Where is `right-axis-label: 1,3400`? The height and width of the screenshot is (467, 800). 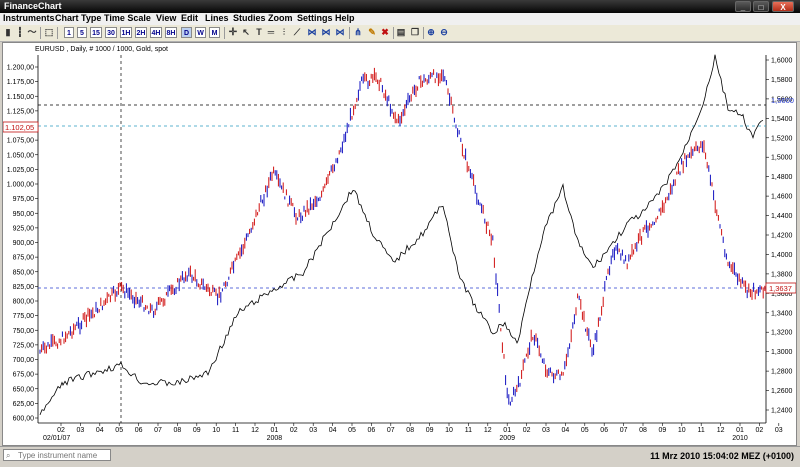
right-axis-label: 1,3400 is located at coordinates (782, 313).